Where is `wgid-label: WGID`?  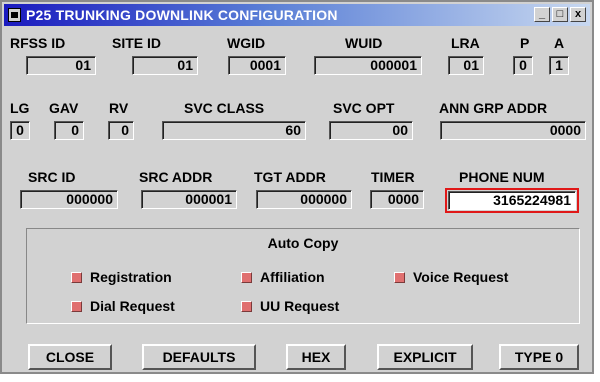 wgid-label: WGID is located at coordinates (246, 43).